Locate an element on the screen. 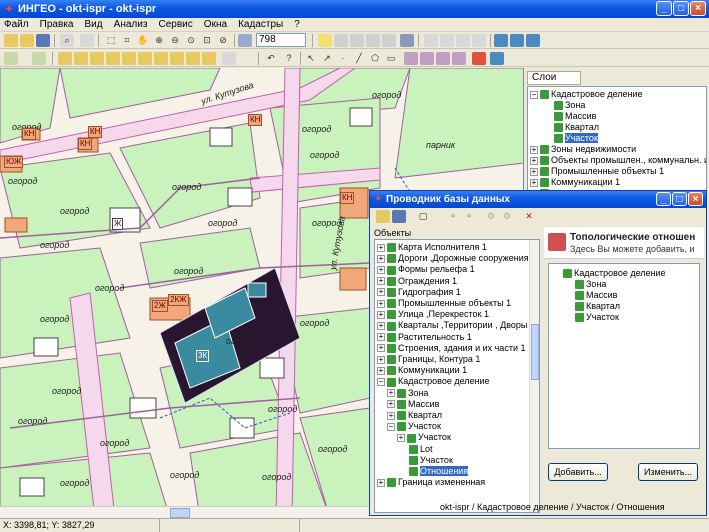  object-copy-icon is located at coordinates (113, 58).